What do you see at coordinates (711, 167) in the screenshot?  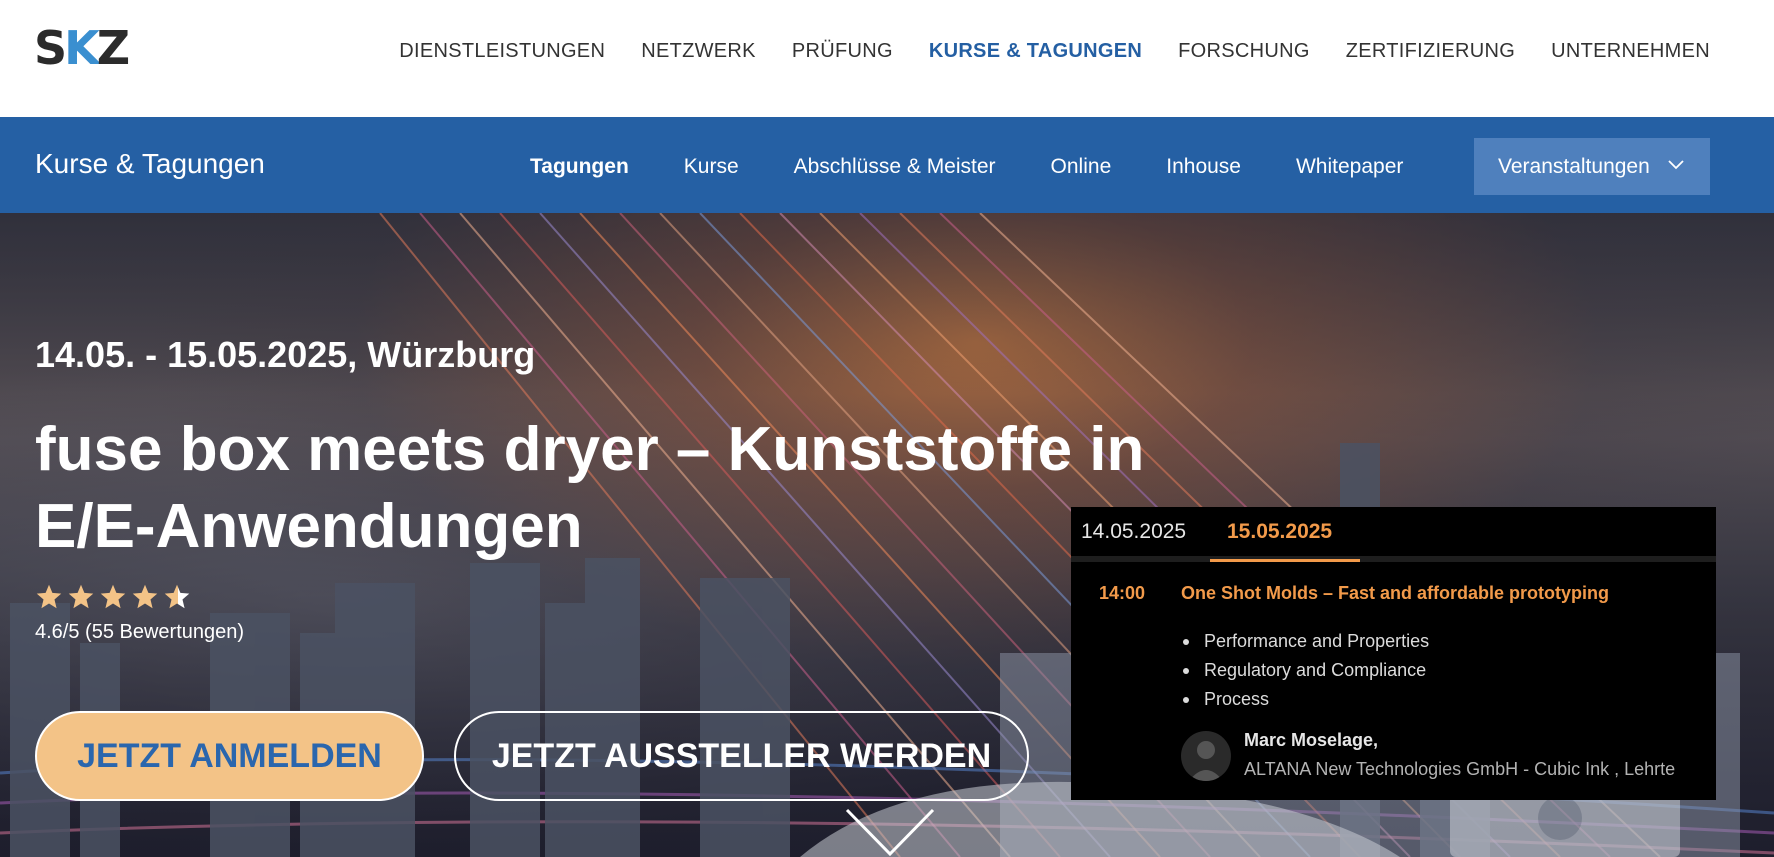 I see `subnav-item-kurse: Kurse` at bounding box center [711, 167].